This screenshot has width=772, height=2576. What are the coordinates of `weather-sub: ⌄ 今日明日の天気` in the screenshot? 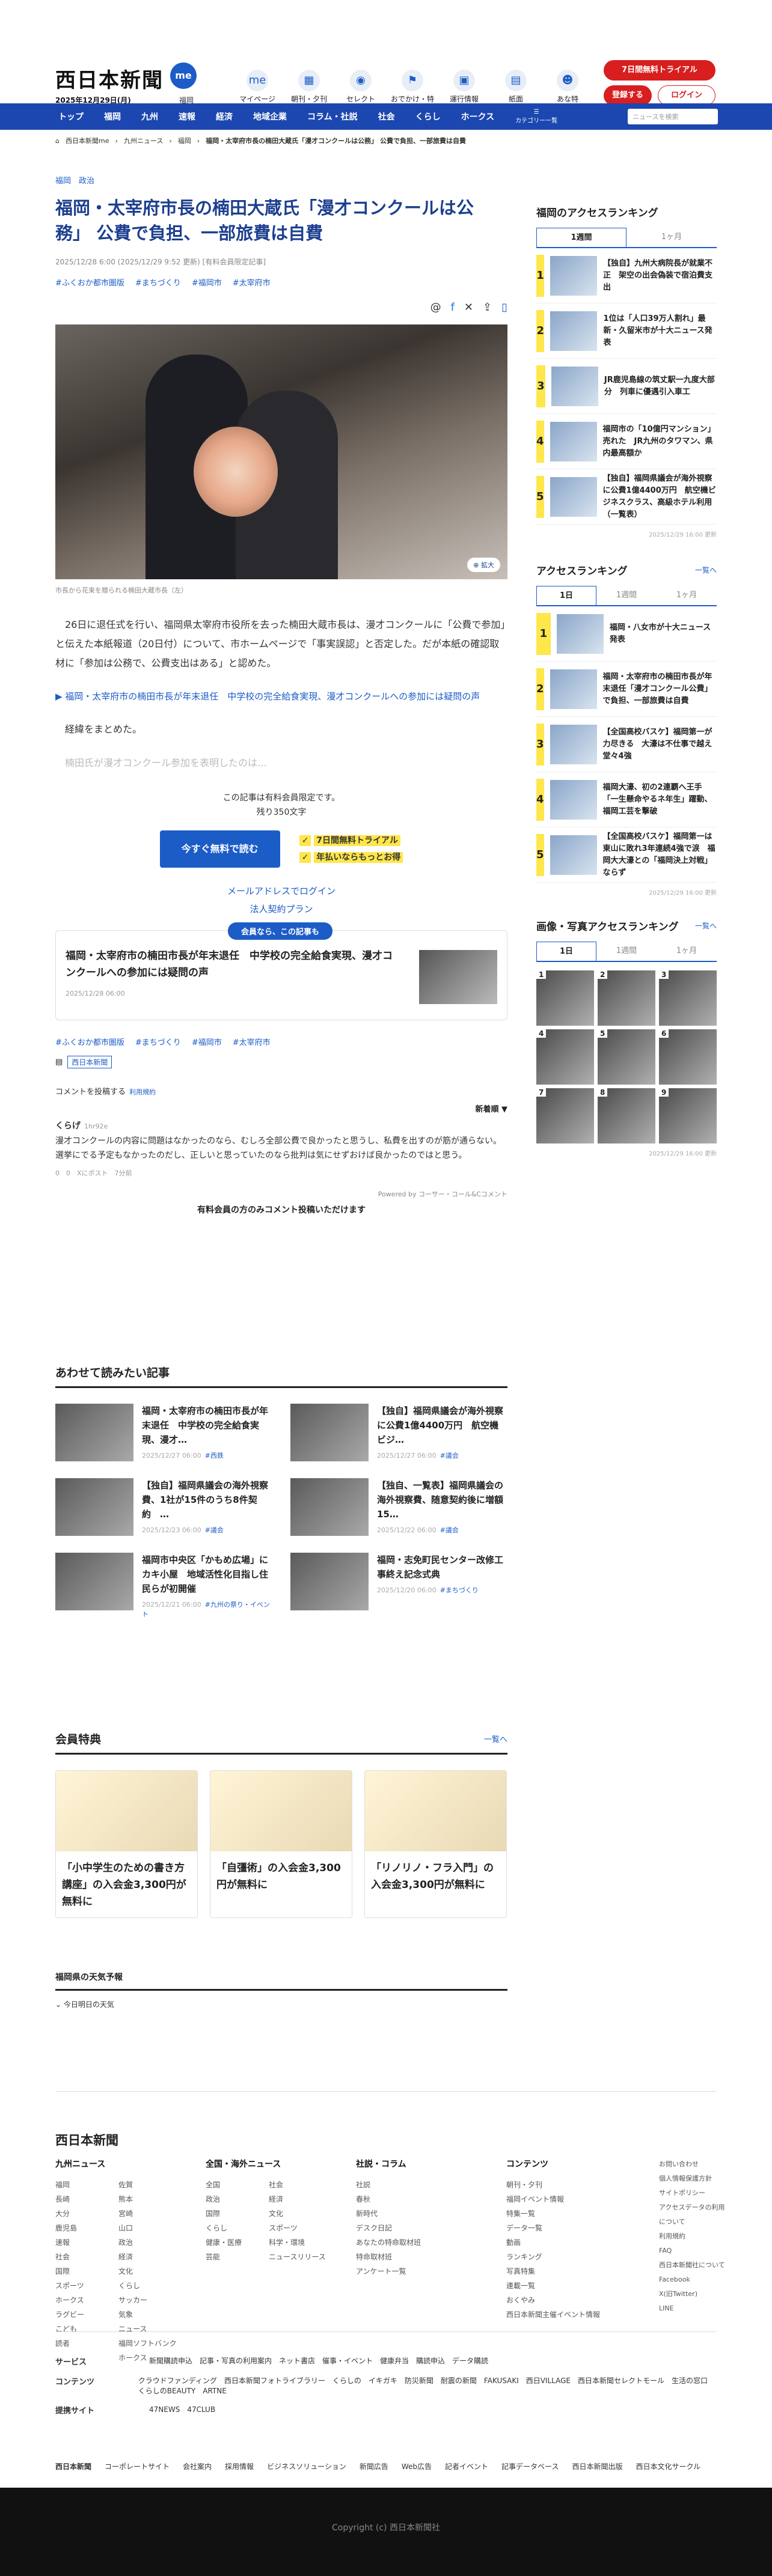 It's located at (281, 2004).